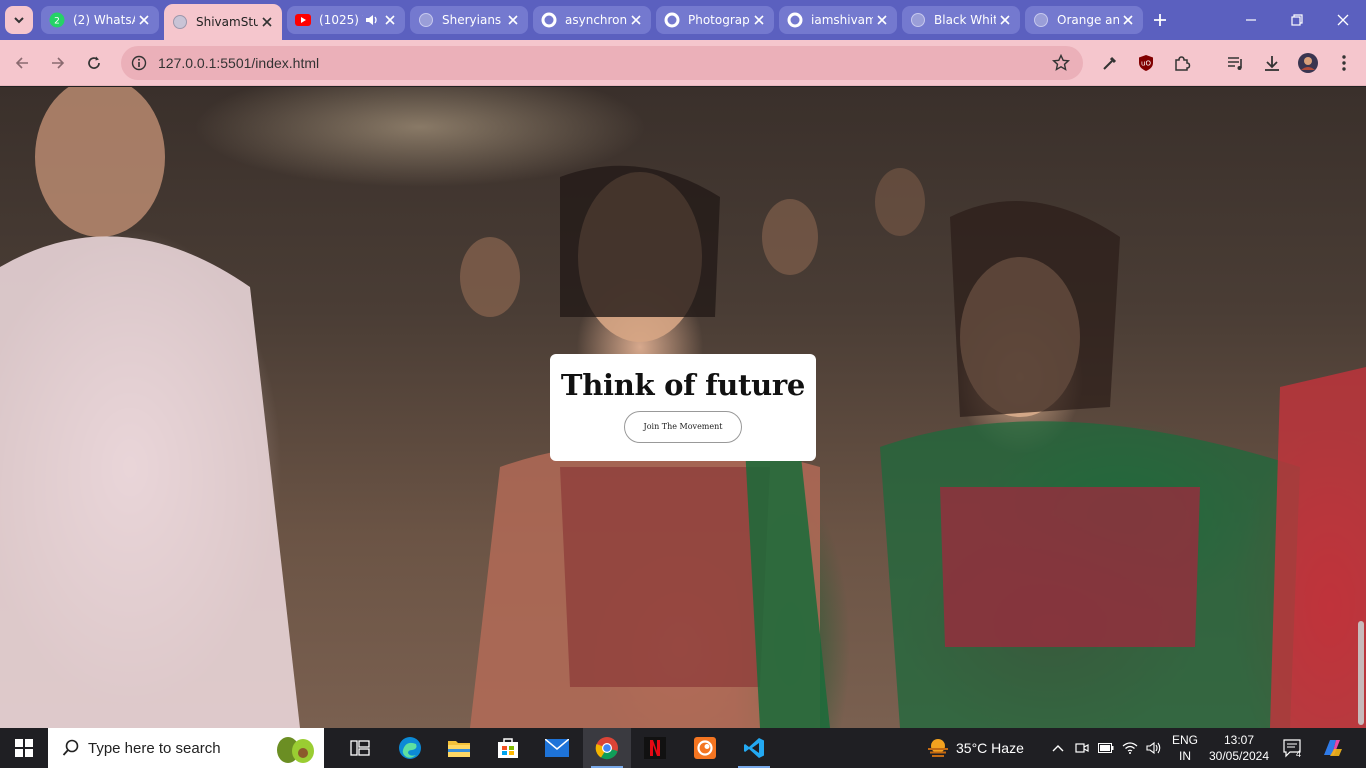 Image resolution: width=1366 pixels, height=768 pixels. What do you see at coordinates (1185, 756) in the screenshot?
I see `language-region: IN` at bounding box center [1185, 756].